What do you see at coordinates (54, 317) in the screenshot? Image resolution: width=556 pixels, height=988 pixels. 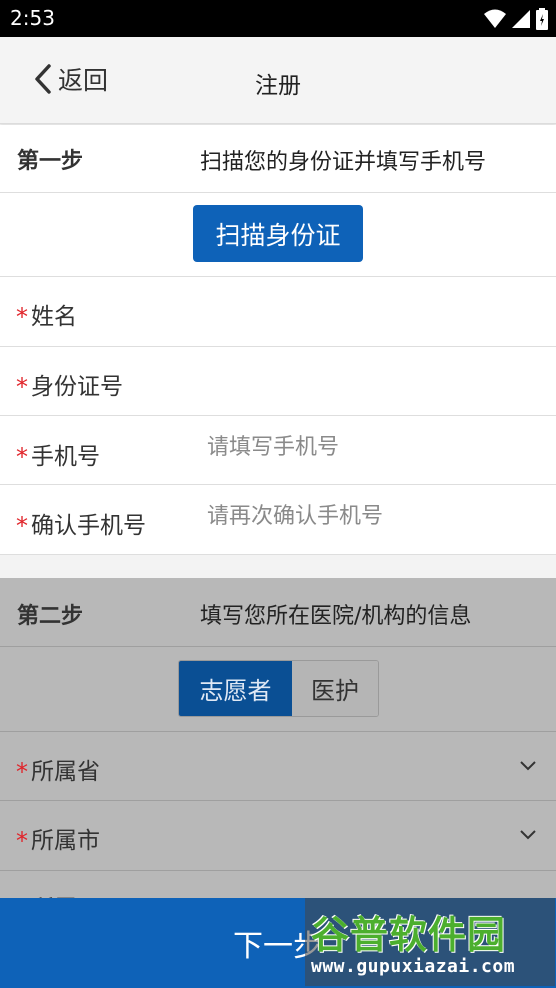 I see `name-label-text: 姓名` at bounding box center [54, 317].